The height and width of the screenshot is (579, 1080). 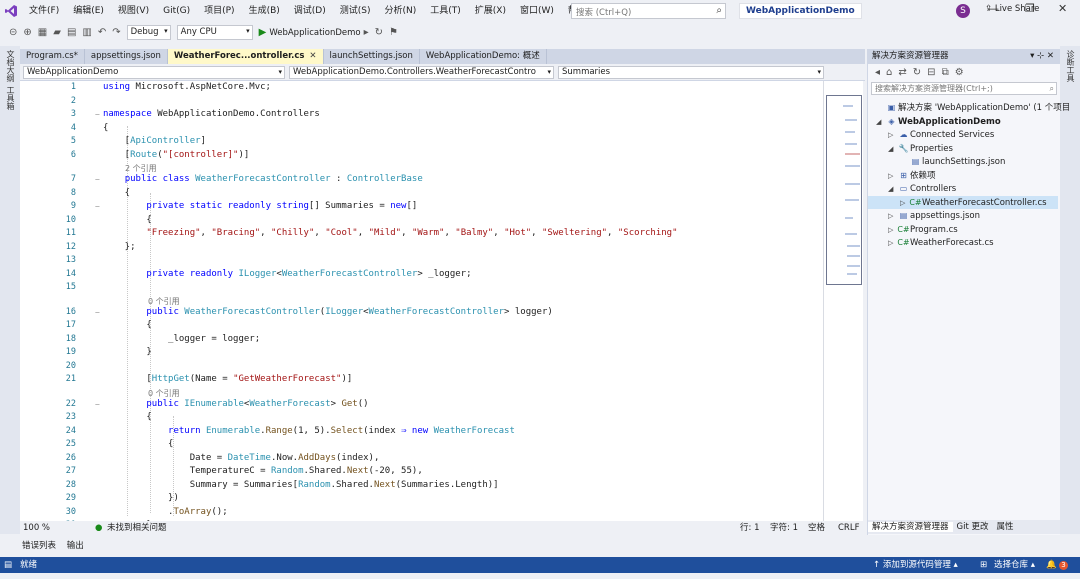 What do you see at coordinates (421, 167) in the screenshot?
I see `code-lens-reference: 2 个引用` at bounding box center [421, 167].